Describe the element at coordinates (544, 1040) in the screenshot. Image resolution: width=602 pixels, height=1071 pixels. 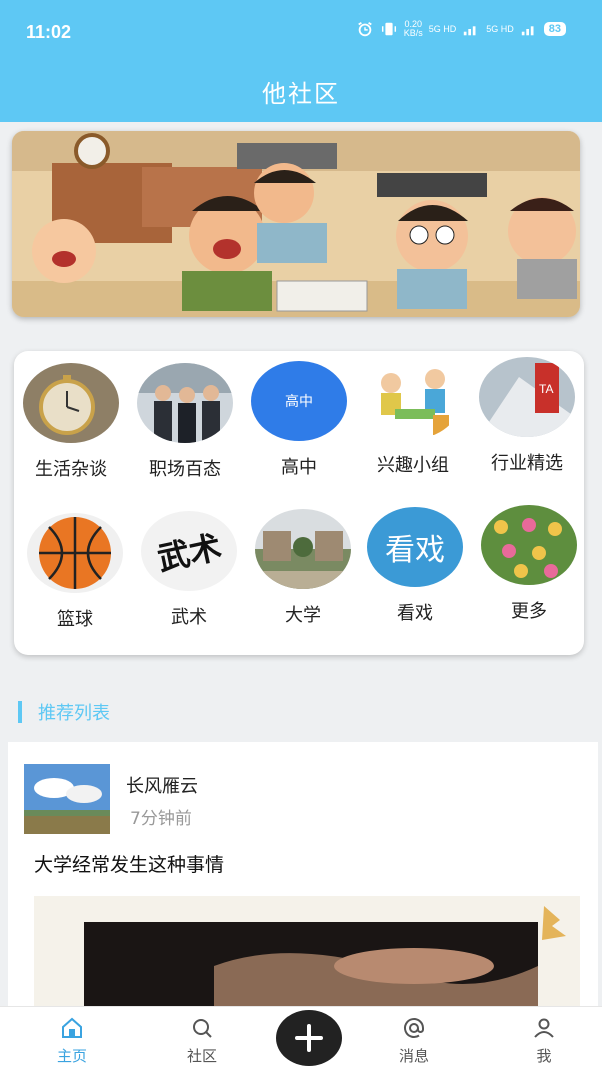
I see `tab-me: 我` at that location.